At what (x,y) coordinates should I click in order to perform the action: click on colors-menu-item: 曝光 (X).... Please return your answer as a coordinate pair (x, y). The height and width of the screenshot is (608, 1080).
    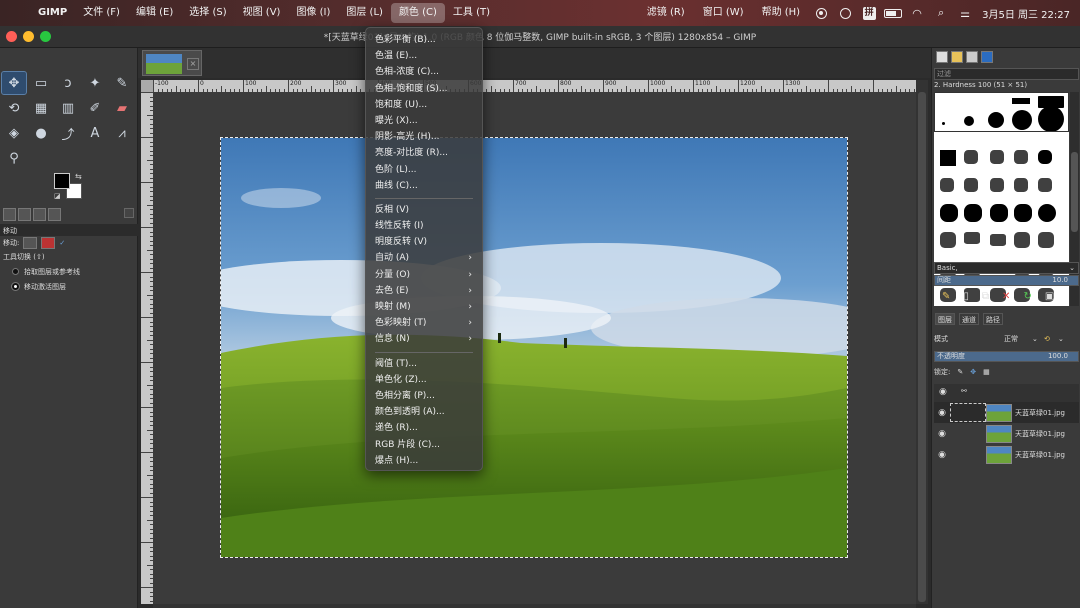
    Looking at the image, I should click on (424, 121).